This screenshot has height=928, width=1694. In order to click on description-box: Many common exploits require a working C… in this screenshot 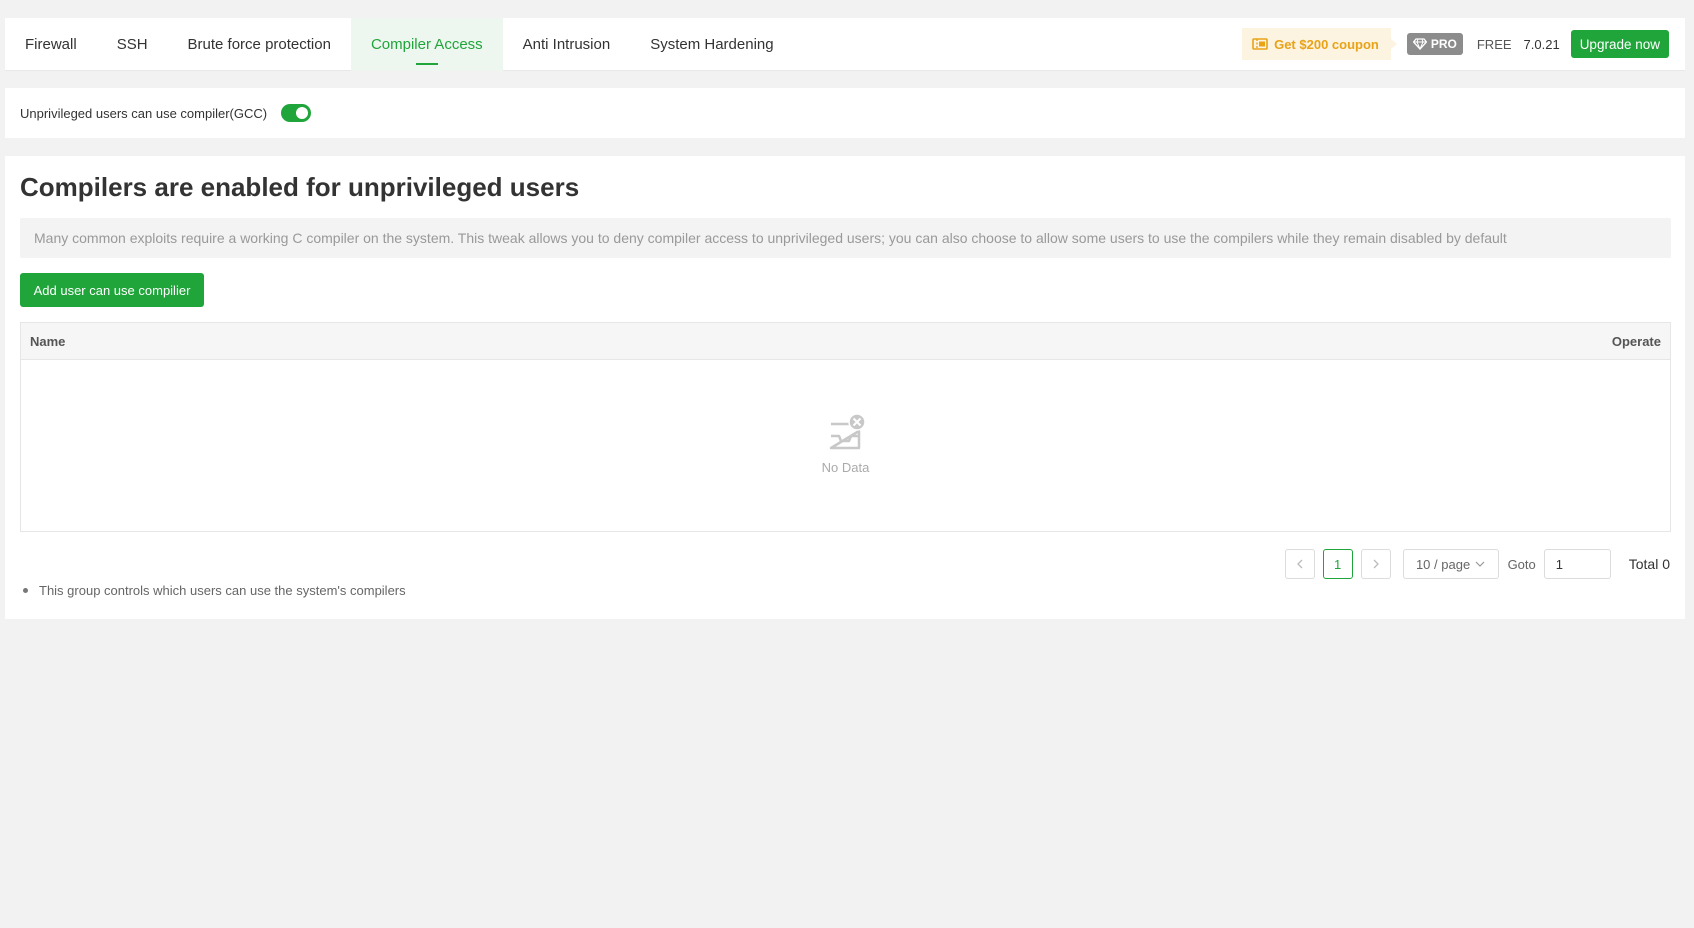, I will do `click(845, 238)`.